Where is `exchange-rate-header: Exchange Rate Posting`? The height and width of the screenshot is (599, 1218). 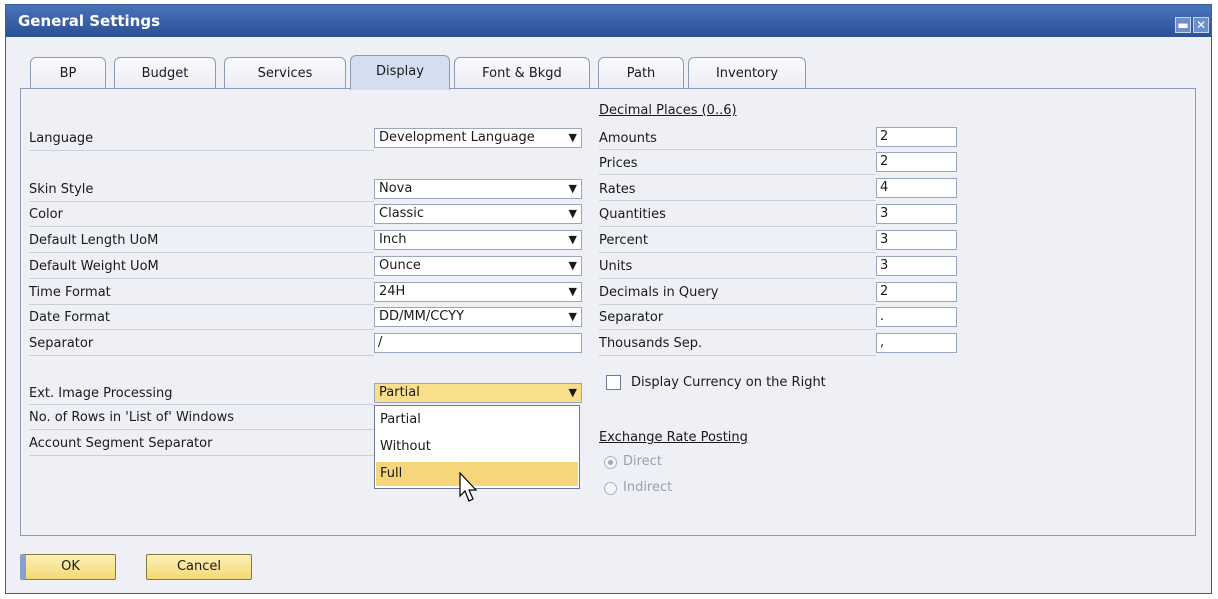
exchange-rate-header: Exchange Rate Posting is located at coordinates (673, 437).